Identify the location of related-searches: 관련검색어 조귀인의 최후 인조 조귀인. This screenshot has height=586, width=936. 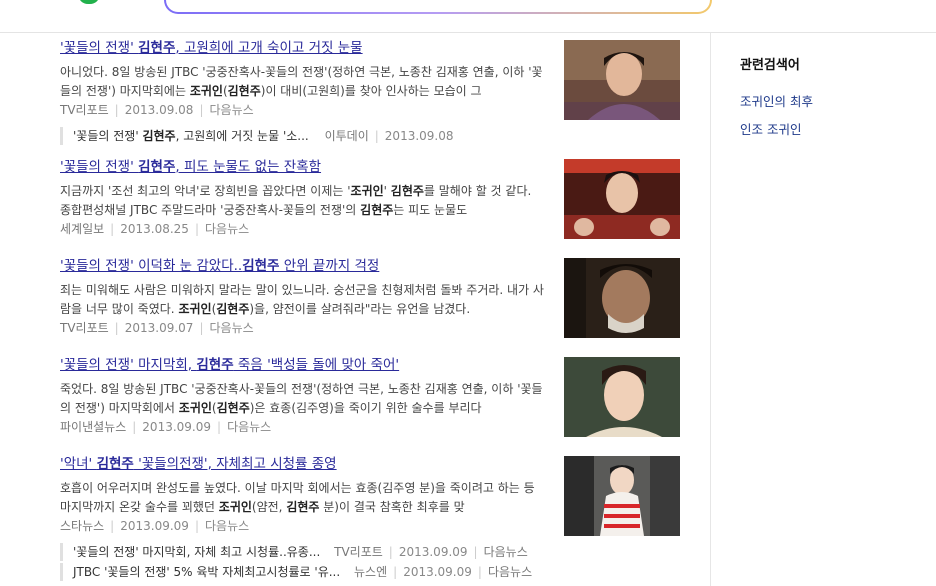
(776, 100).